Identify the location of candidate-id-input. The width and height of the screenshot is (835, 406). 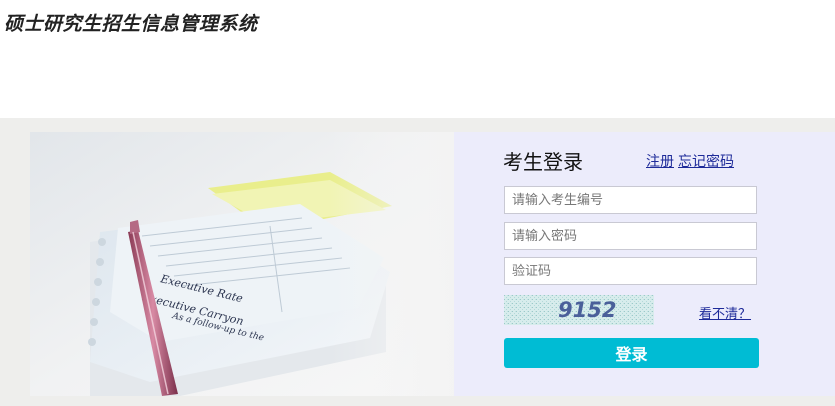
(630, 200).